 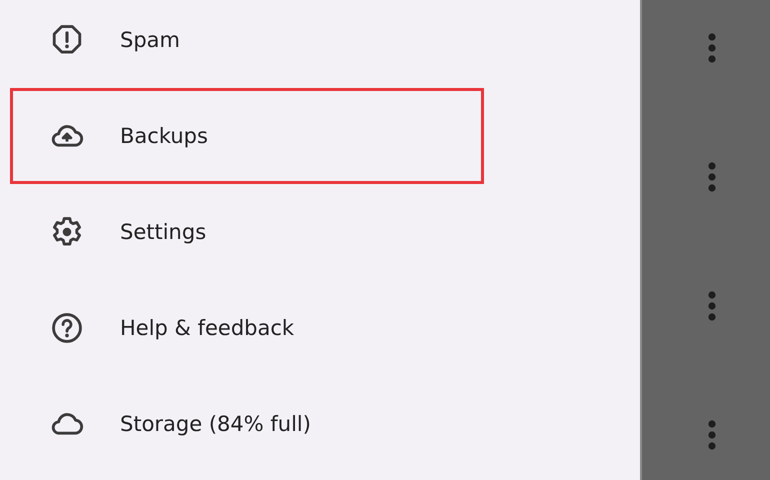 What do you see at coordinates (247, 44) in the screenshot?
I see `drawer-item: Spam` at bounding box center [247, 44].